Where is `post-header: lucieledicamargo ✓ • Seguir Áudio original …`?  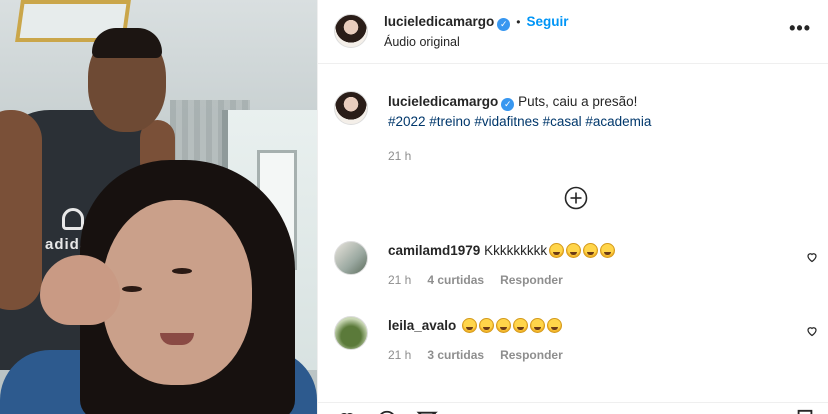 post-header: lucieledicamargo ✓ • Seguir Áudio original … is located at coordinates (573, 32).